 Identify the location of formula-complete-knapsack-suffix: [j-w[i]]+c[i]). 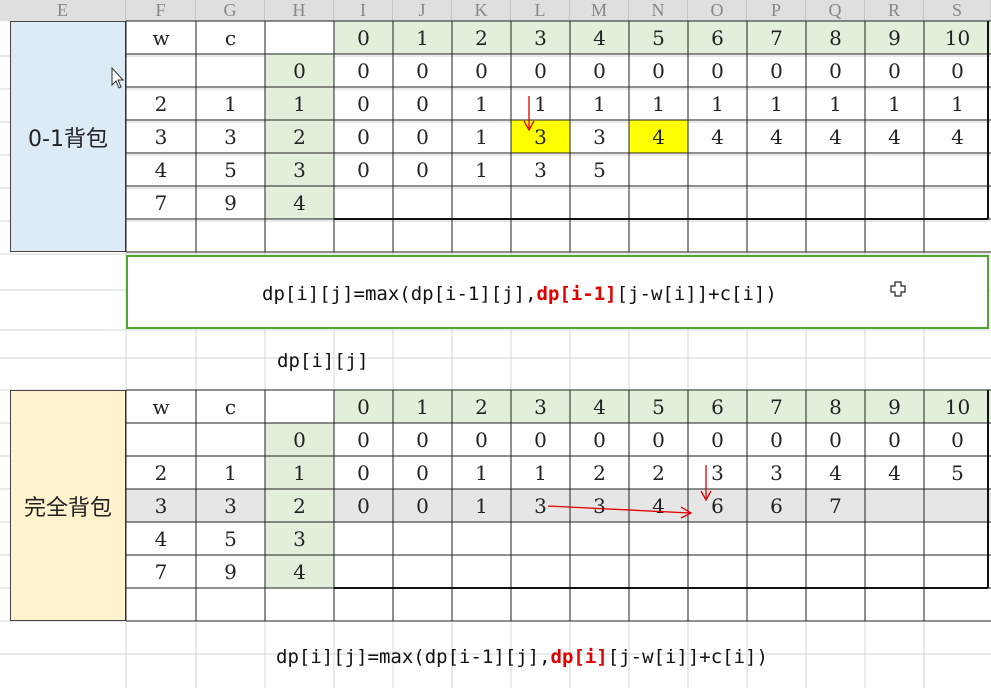
(687, 657).